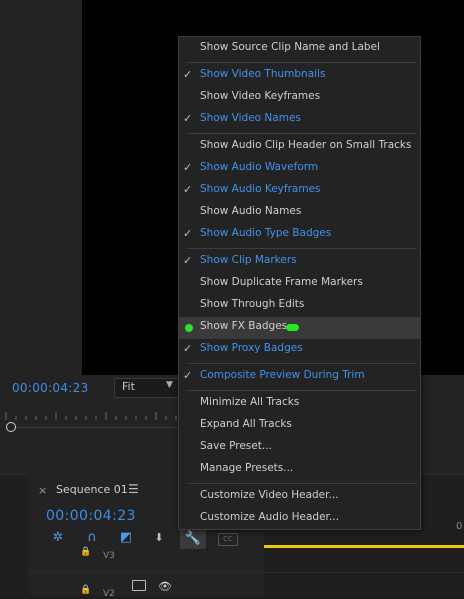  What do you see at coordinates (290, 47) in the screenshot?
I see `menu-item-label: Show Source Clip Name and Label` at bounding box center [290, 47].